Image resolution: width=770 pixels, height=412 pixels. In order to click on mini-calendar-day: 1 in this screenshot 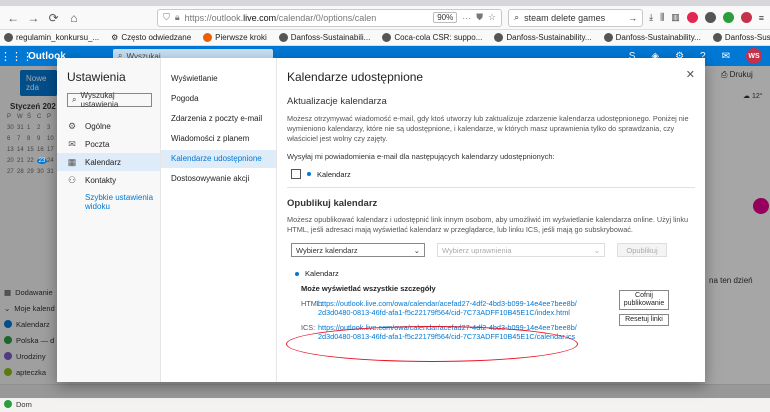, I will do `click(32, 128)`.